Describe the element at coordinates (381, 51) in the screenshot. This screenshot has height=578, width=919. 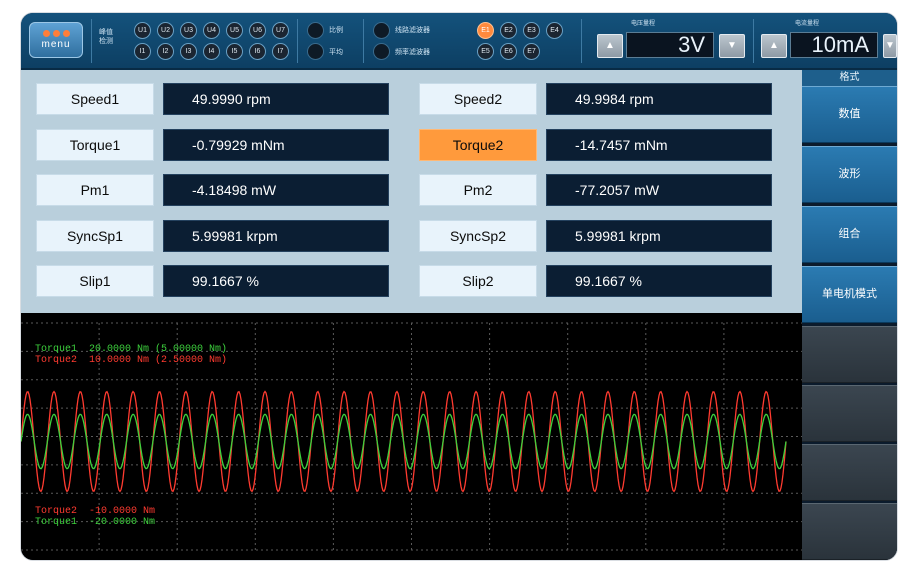
I see `freq-filter-radio` at that location.